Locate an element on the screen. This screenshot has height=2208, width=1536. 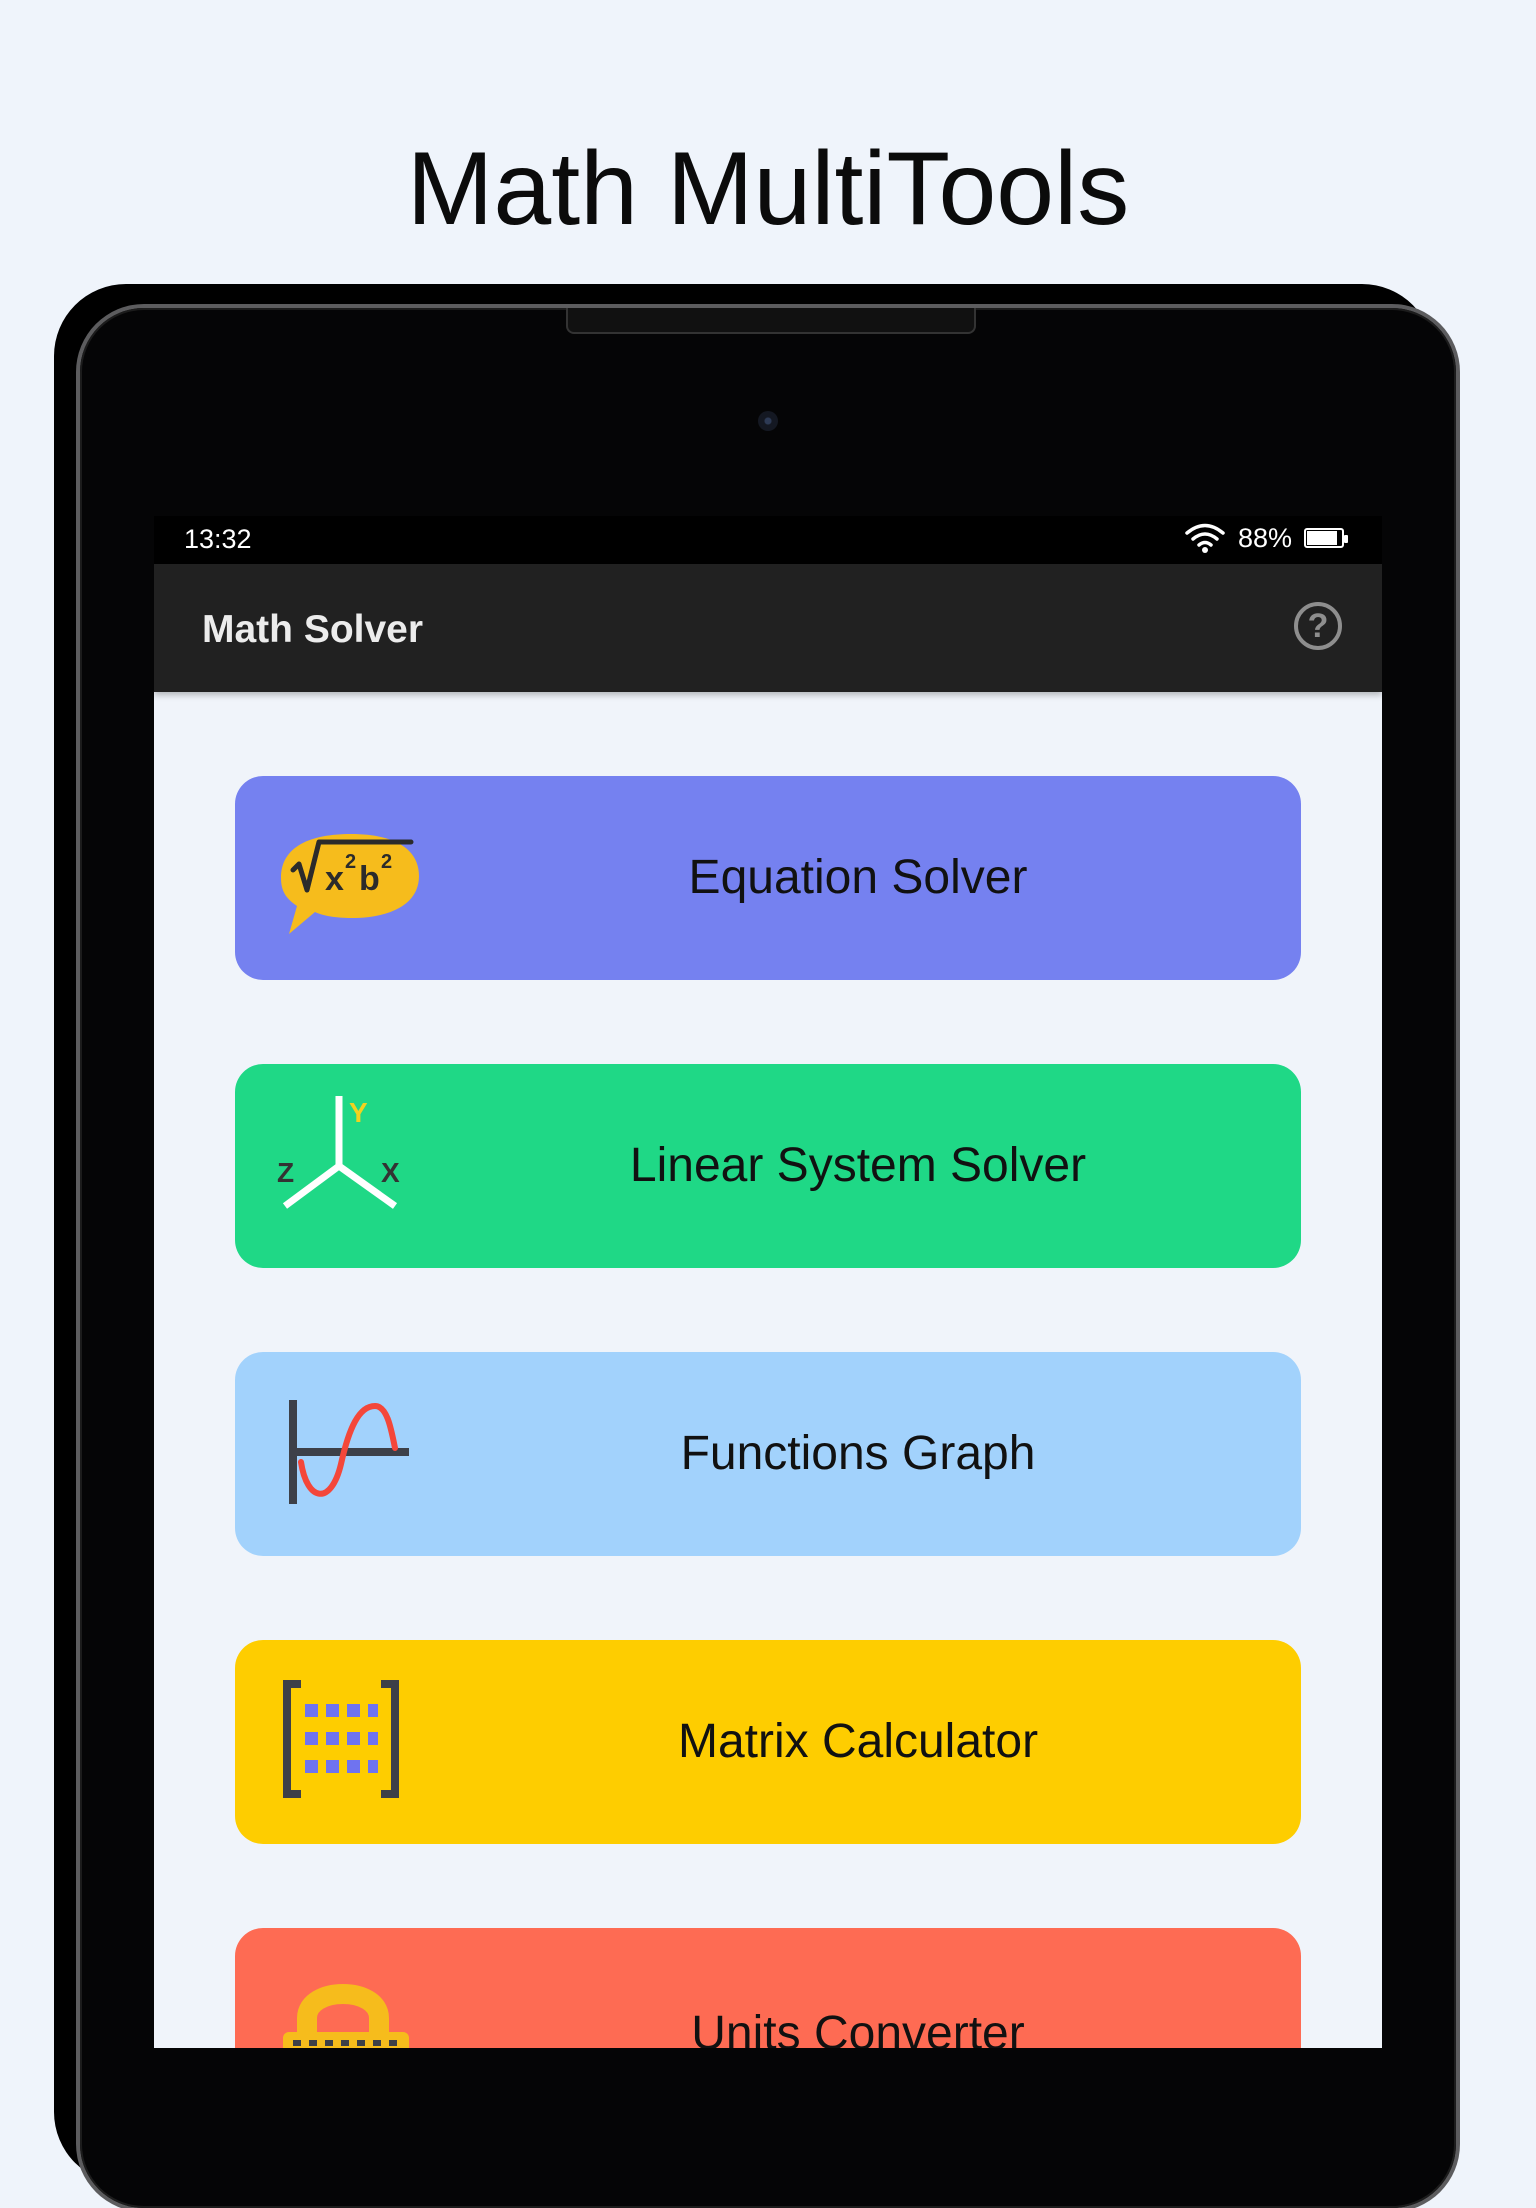
units-converter-label: Units Converter is located at coordinates (858, 2027).